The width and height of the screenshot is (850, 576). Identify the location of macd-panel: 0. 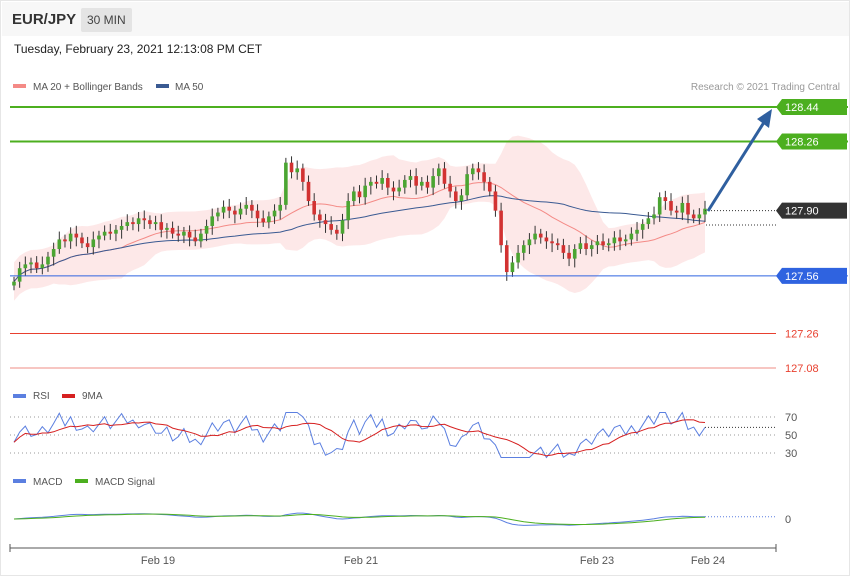
(402, 519).